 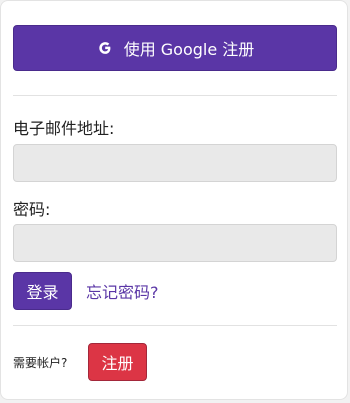 I want to click on login-button: 登录, so click(x=42, y=291).